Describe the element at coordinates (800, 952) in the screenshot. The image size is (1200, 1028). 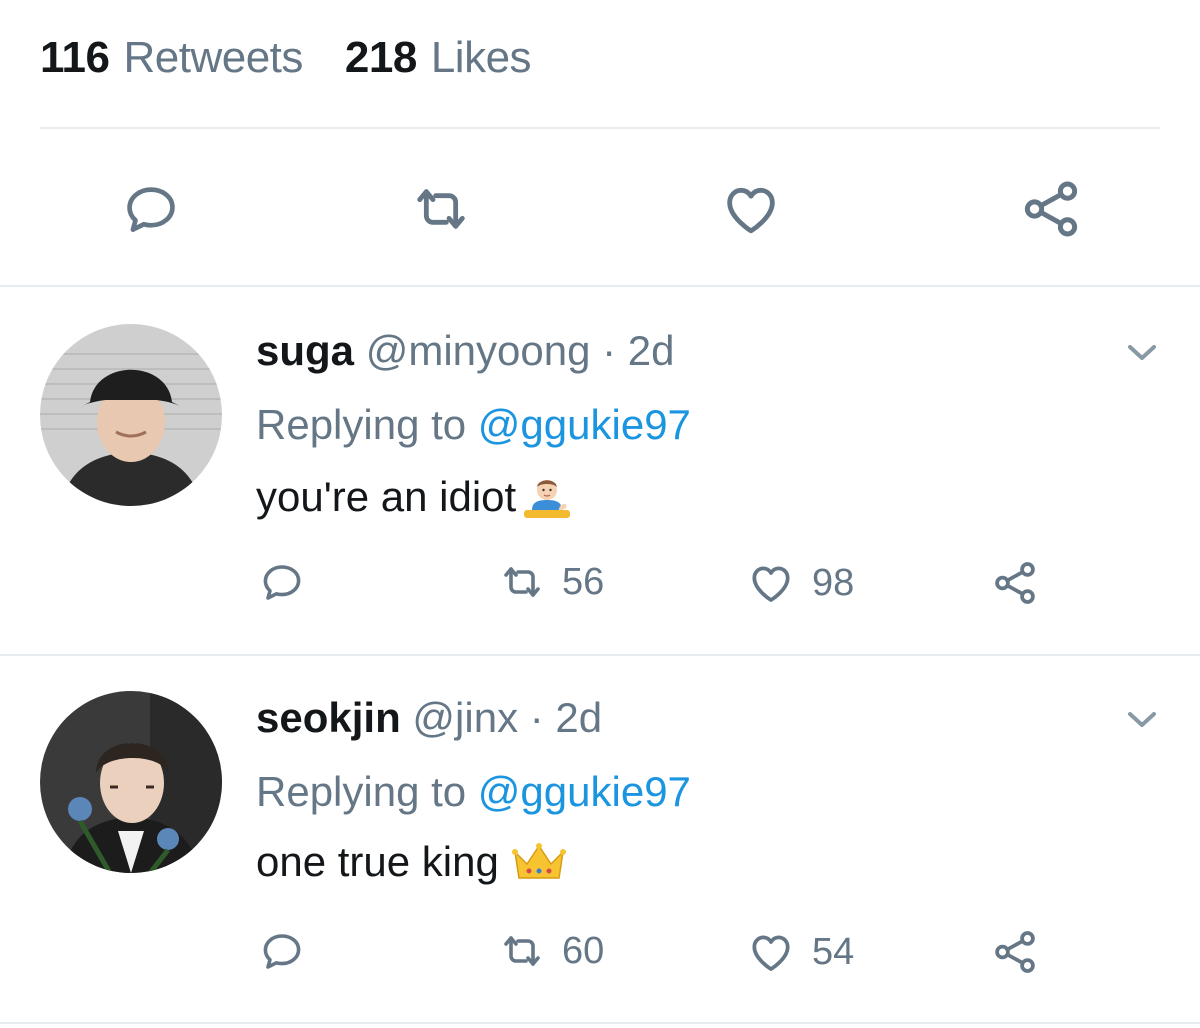
I see `like-button: 54` at that location.